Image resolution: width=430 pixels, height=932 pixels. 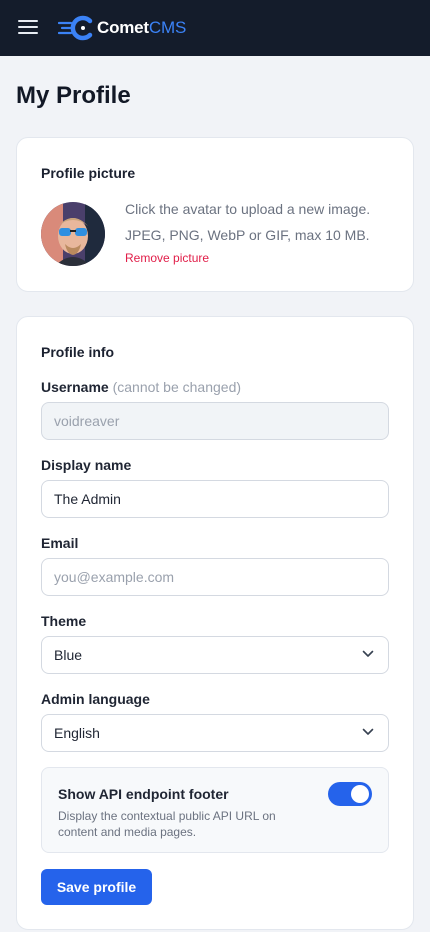 I want to click on admin-language-select: English, so click(x=215, y=733).